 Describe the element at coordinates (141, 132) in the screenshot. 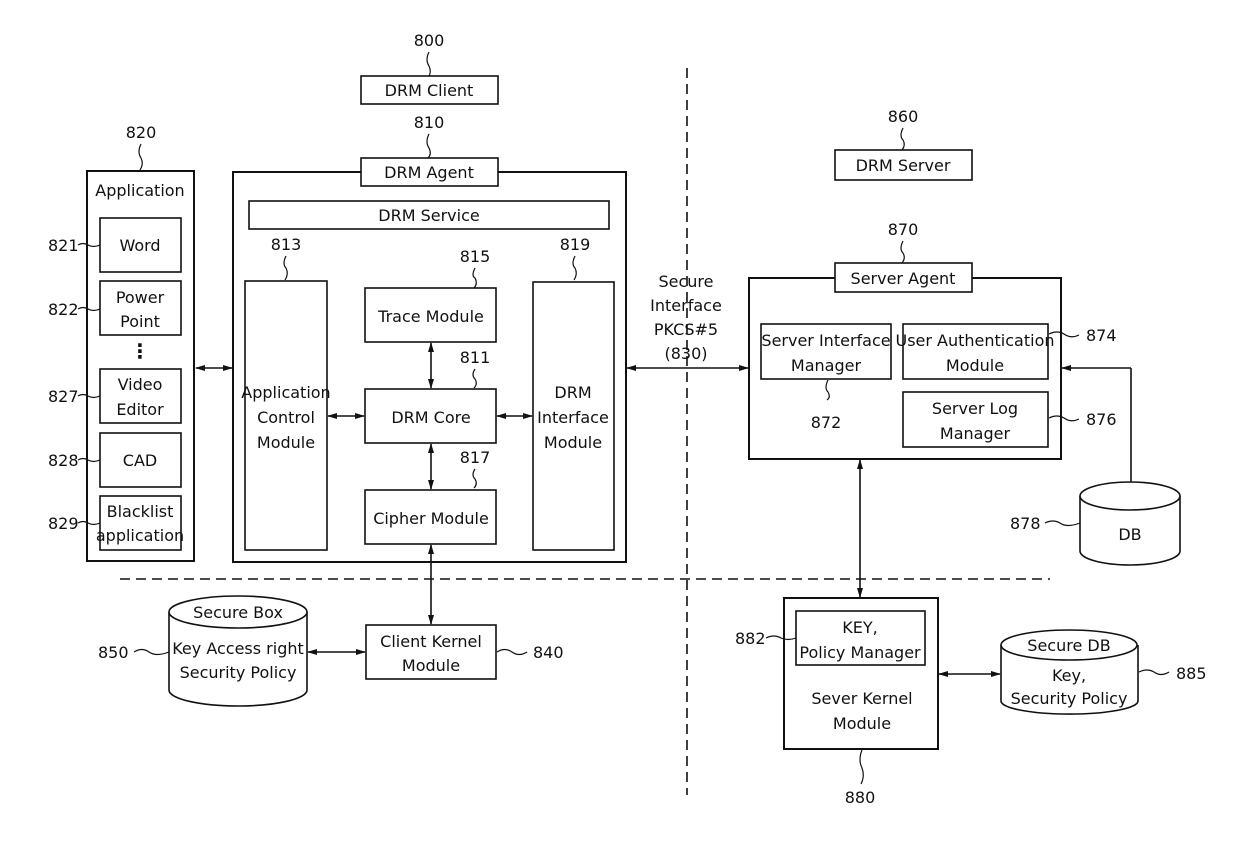

I see `ref-820: 820` at that location.